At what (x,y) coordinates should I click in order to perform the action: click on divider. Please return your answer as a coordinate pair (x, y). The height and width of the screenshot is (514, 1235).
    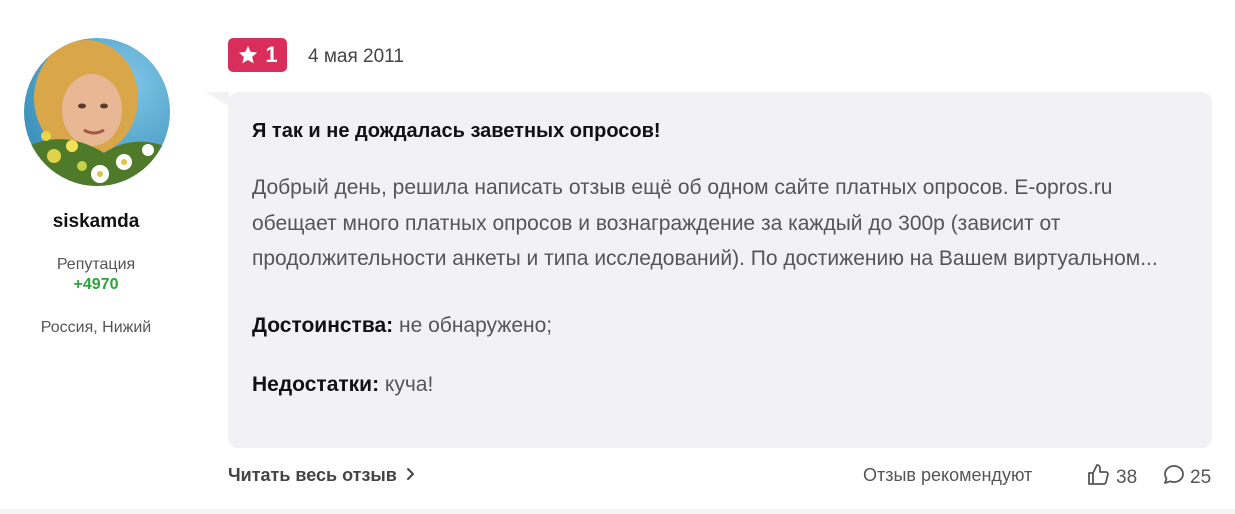
    Looking at the image, I should click on (617, 511).